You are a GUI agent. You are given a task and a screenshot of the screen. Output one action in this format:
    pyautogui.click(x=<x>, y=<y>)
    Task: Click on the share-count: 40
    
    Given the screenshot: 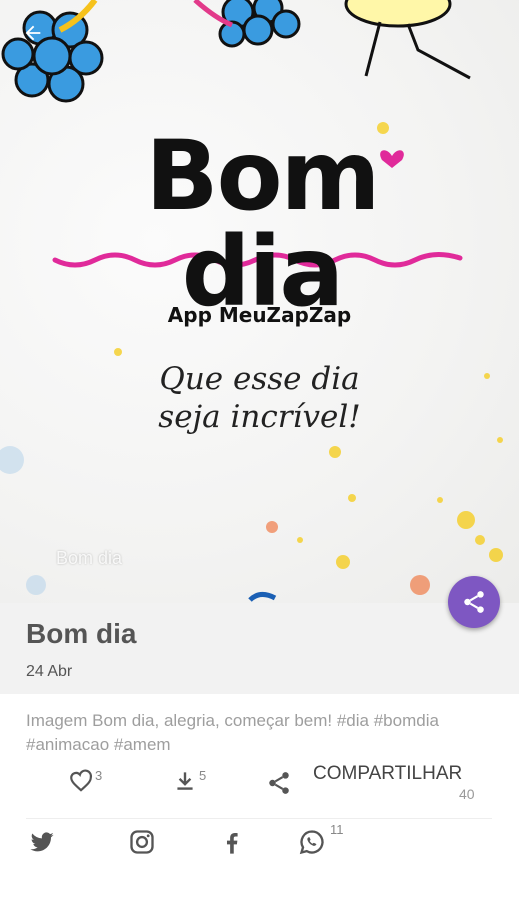 What is the action you would take?
    pyautogui.click(x=467, y=794)
    